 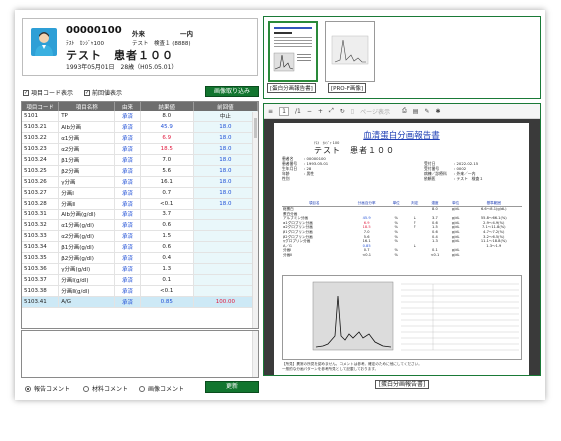 What do you see at coordinates (438, 111) in the screenshot?
I see `pin-icon: ✱` at bounding box center [438, 111].